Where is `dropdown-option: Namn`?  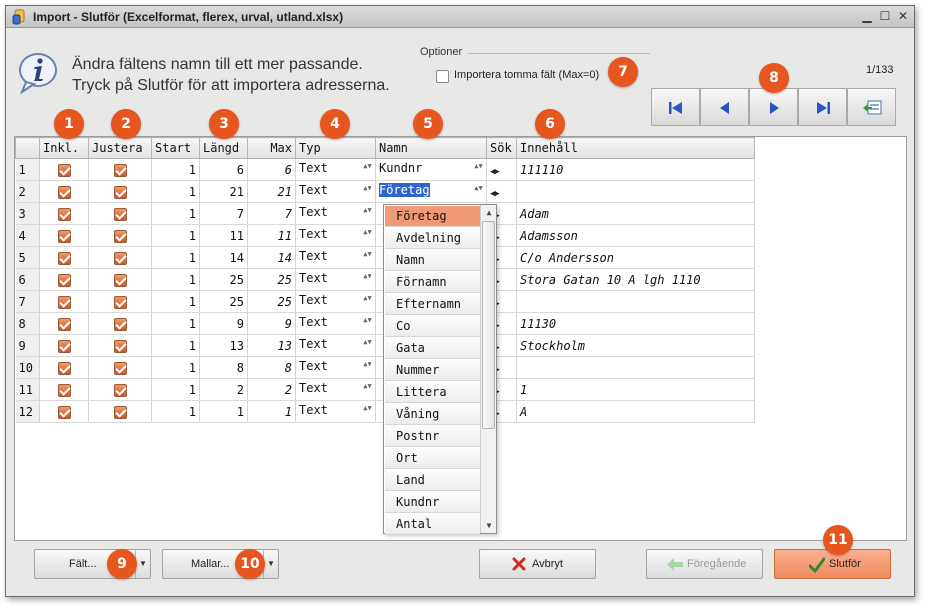 dropdown-option: Namn is located at coordinates (432, 260).